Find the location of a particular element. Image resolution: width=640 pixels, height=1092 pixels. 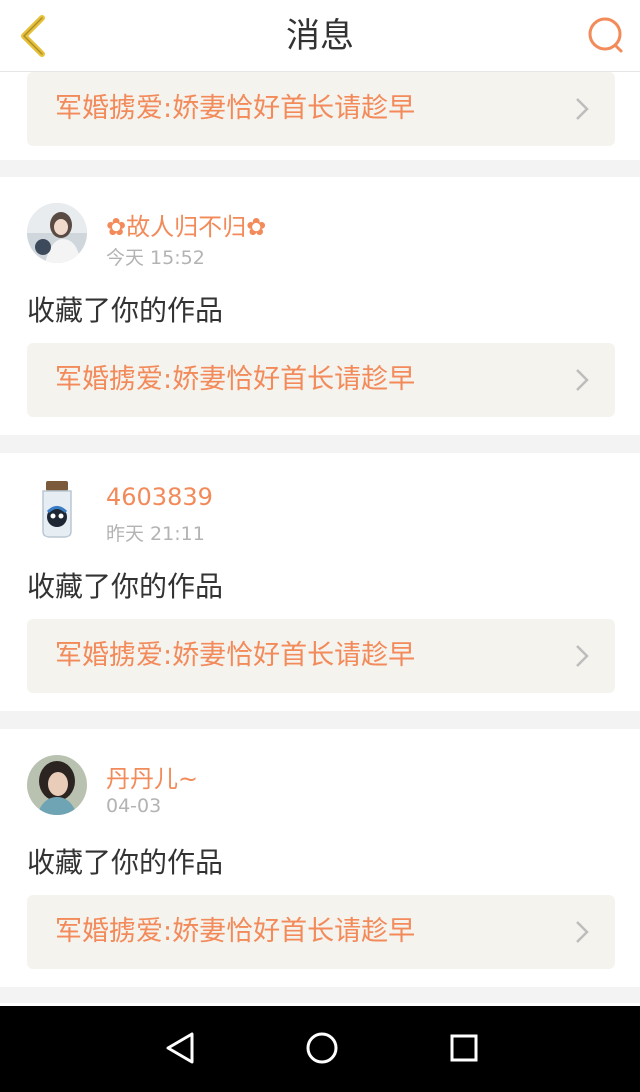

timestamp: 04-03 is located at coordinates (134, 806).